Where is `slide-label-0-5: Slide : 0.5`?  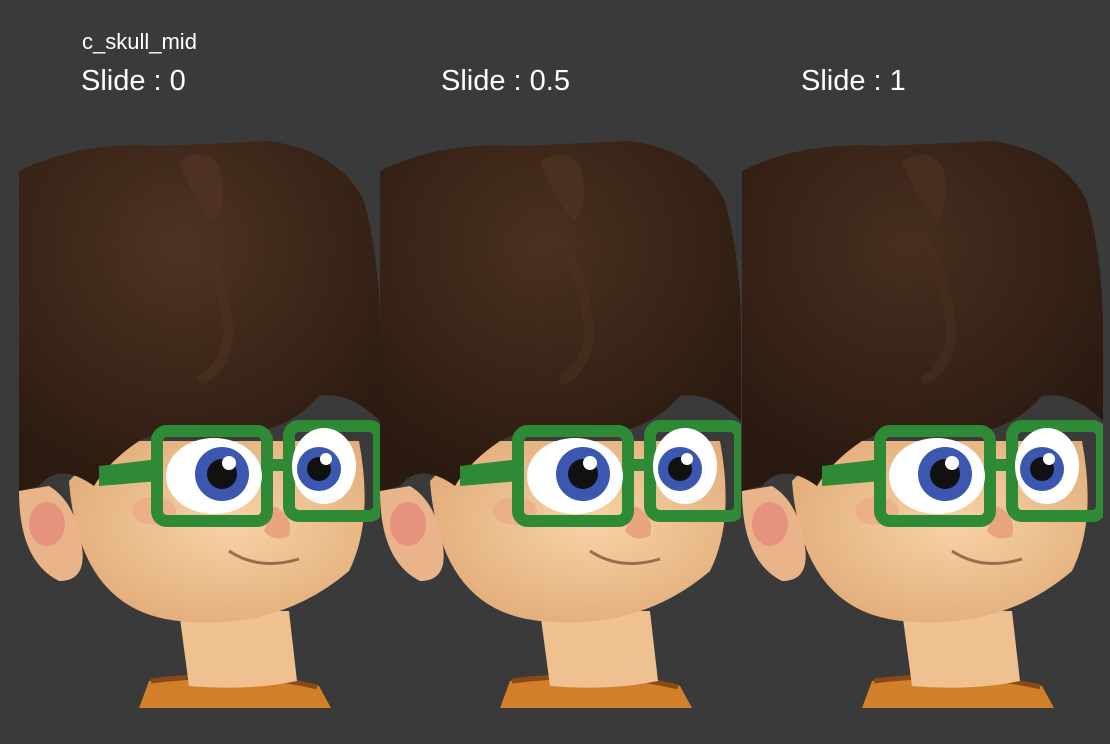
slide-label-0-5: Slide : 0.5 is located at coordinates (505, 81).